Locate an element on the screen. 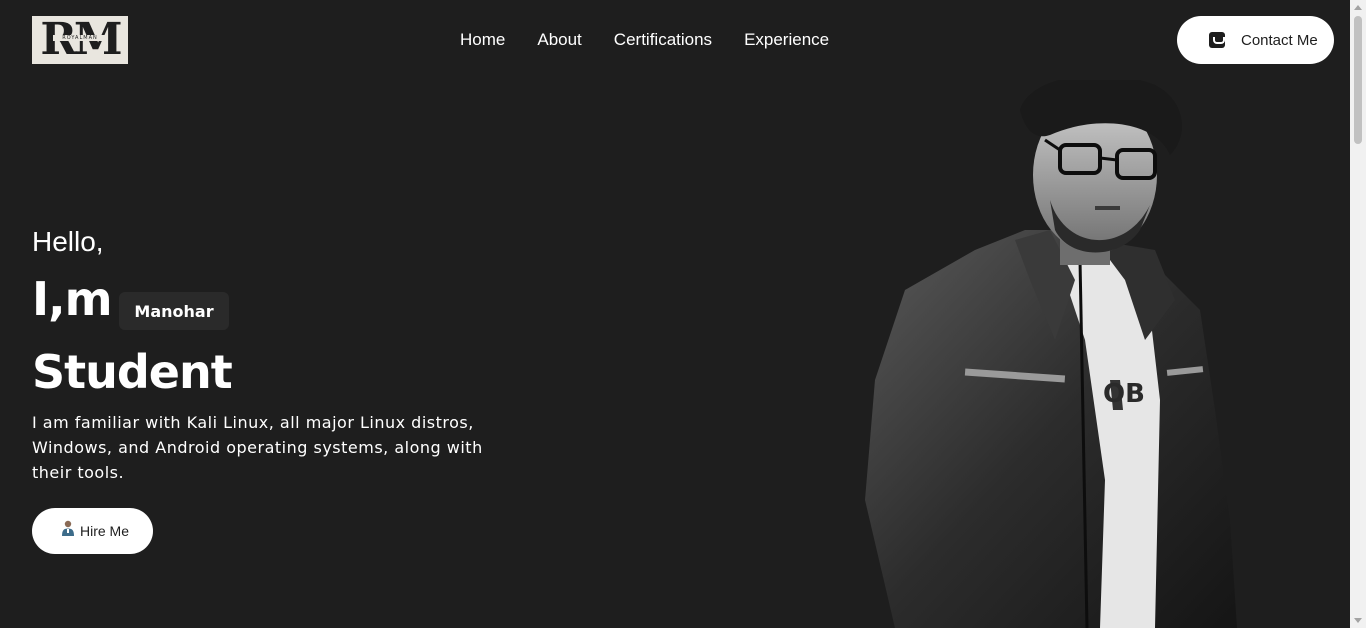 The height and width of the screenshot is (628, 1366). logo-subtext: ROYALMAN is located at coordinates (80, 38).